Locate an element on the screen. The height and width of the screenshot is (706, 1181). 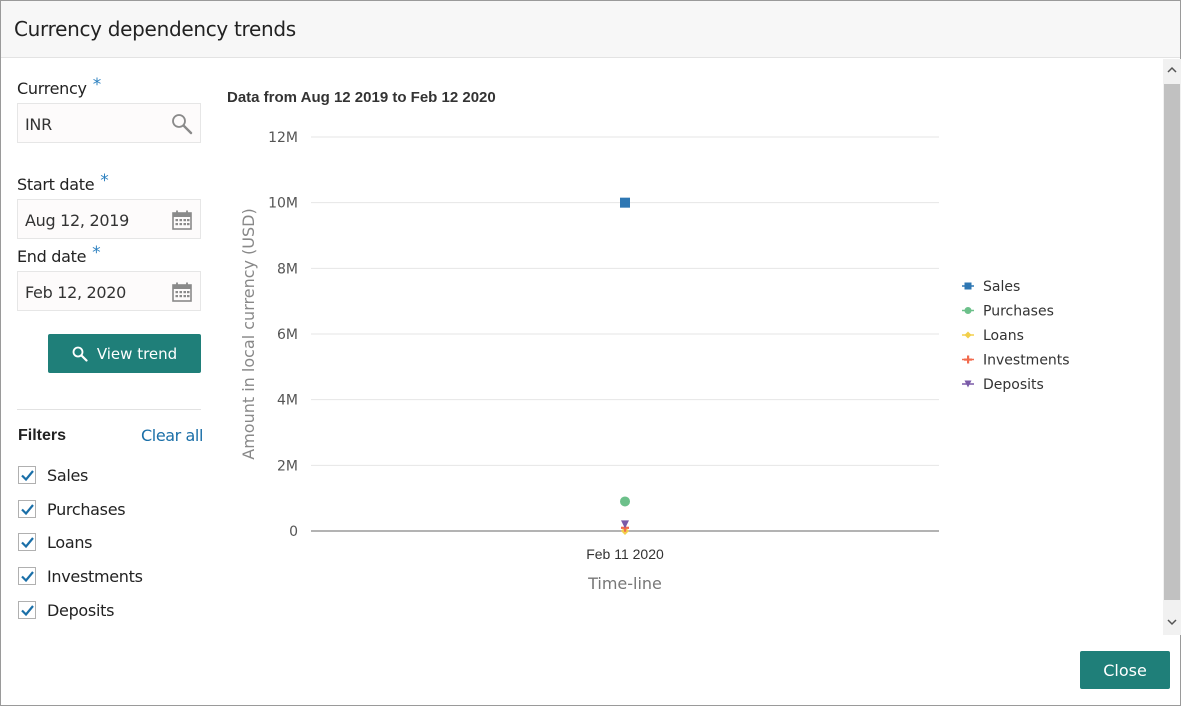
currency-value: INR is located at coordinates (38, 124).